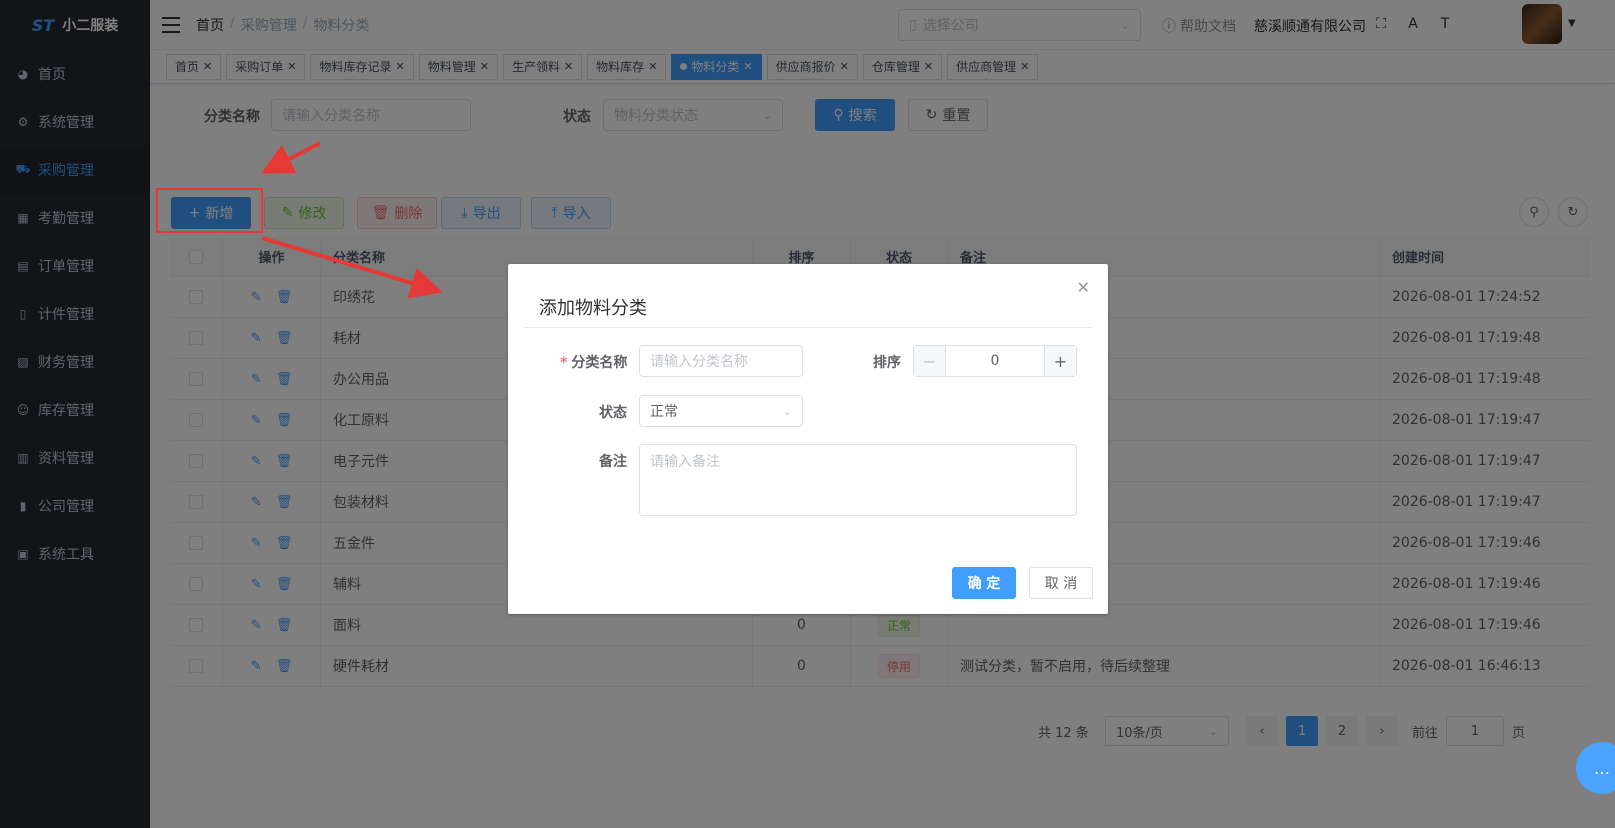  What do you see at coordinates (613, 462) in the screenshot?
I see `dialog-remark-label: 备注` at bounding box center [613, 462].